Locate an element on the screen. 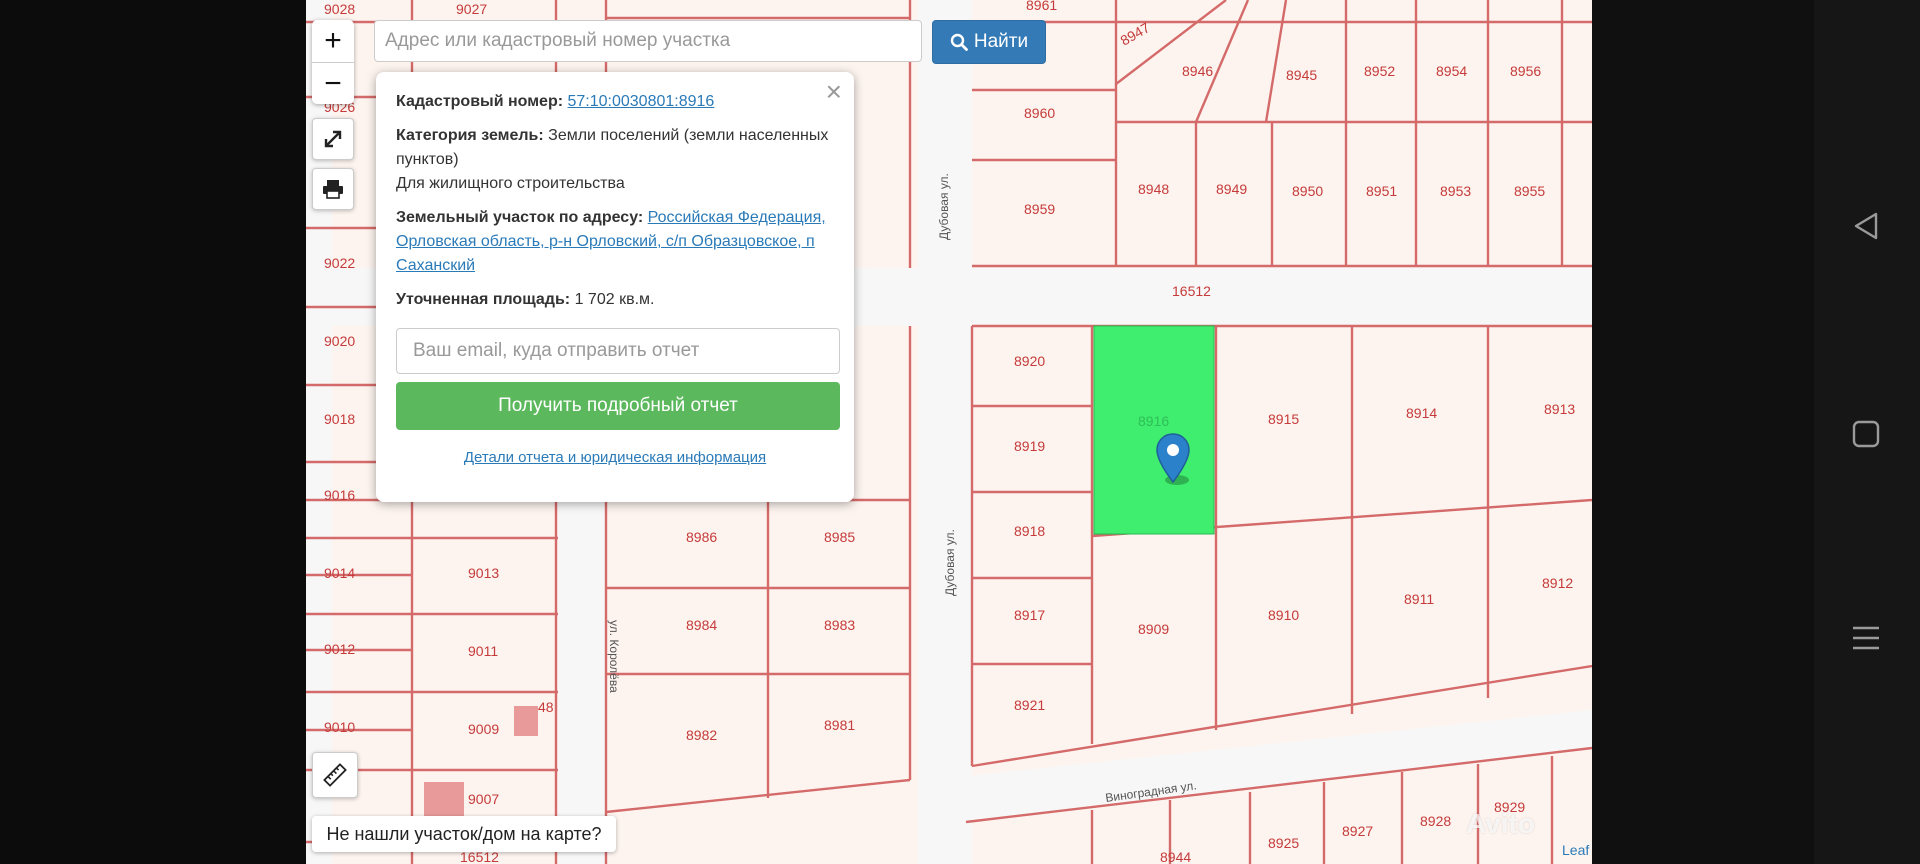  plot-label-8914: 8914 is located at coordinates (1421, 413).